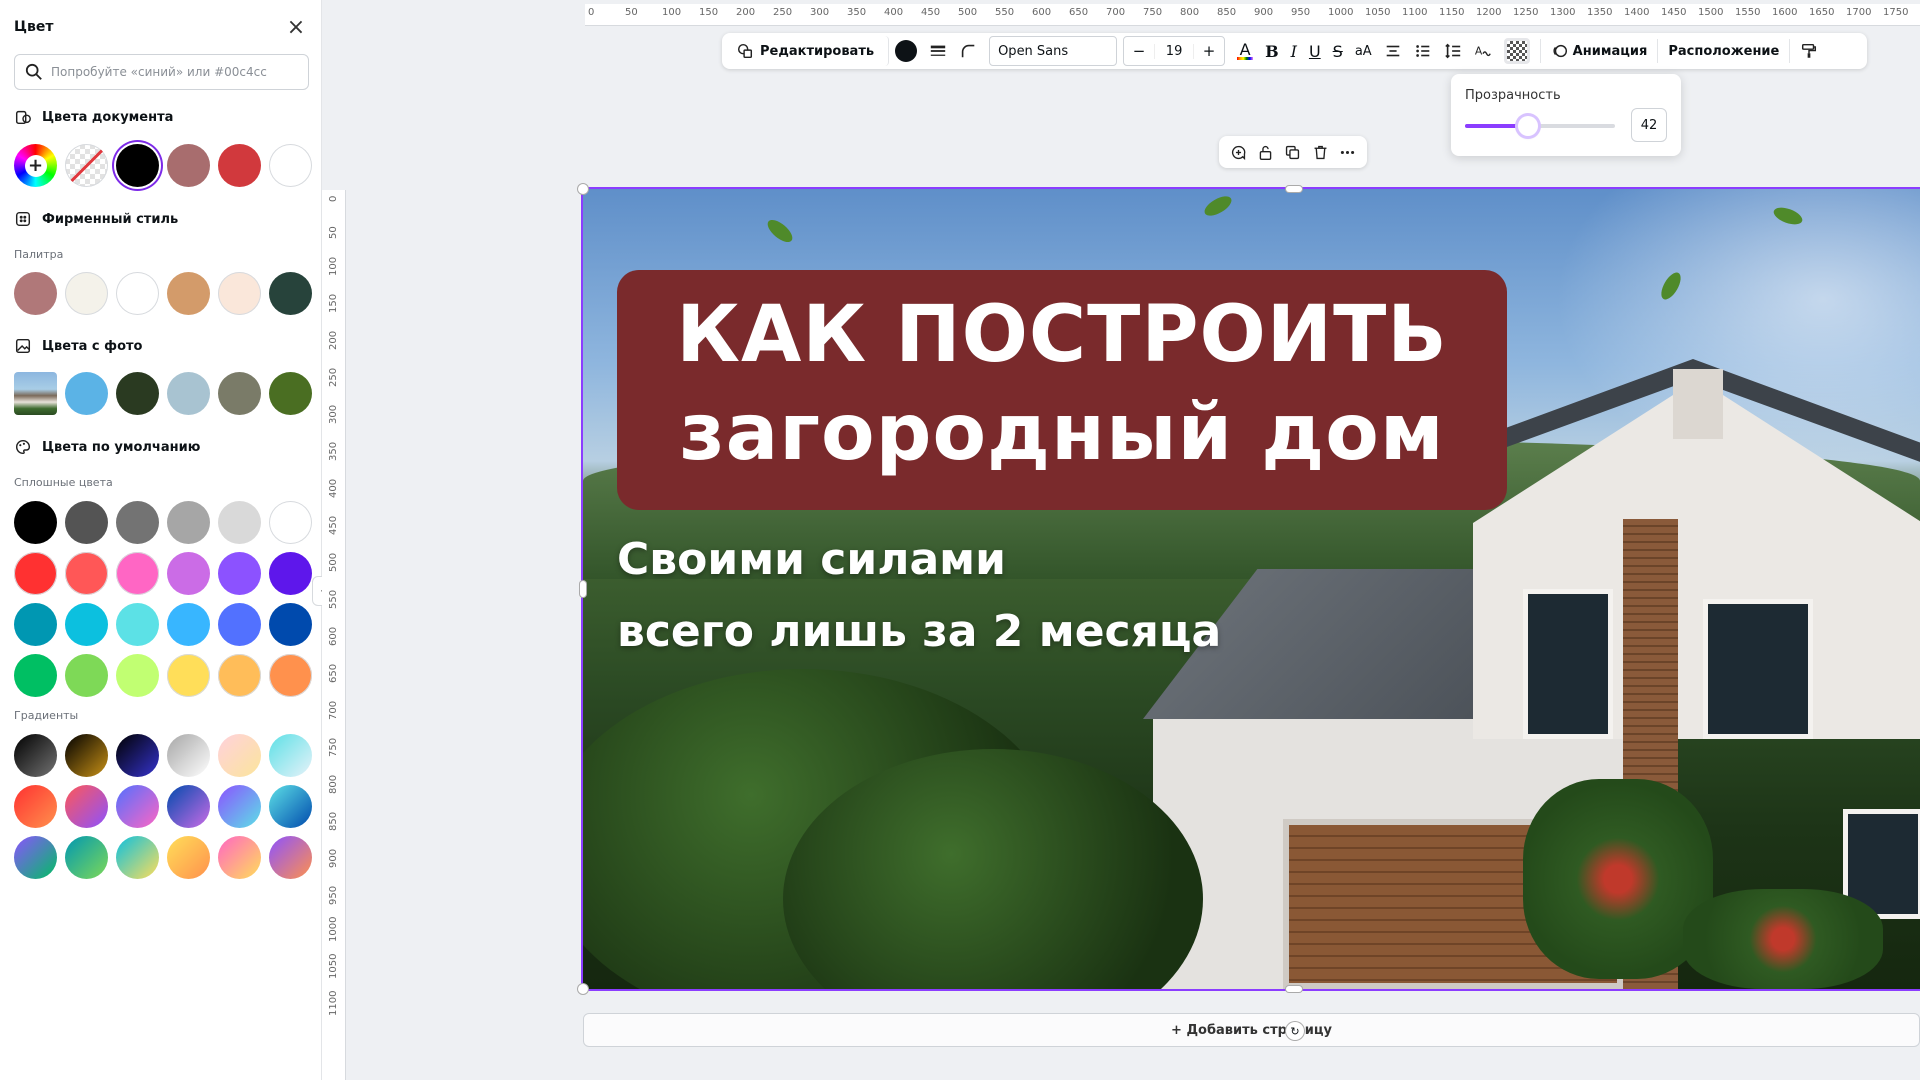 The height and width of the screenshot is (1080, 1920). I want to click on copy-style-button, so click(1809, 51).